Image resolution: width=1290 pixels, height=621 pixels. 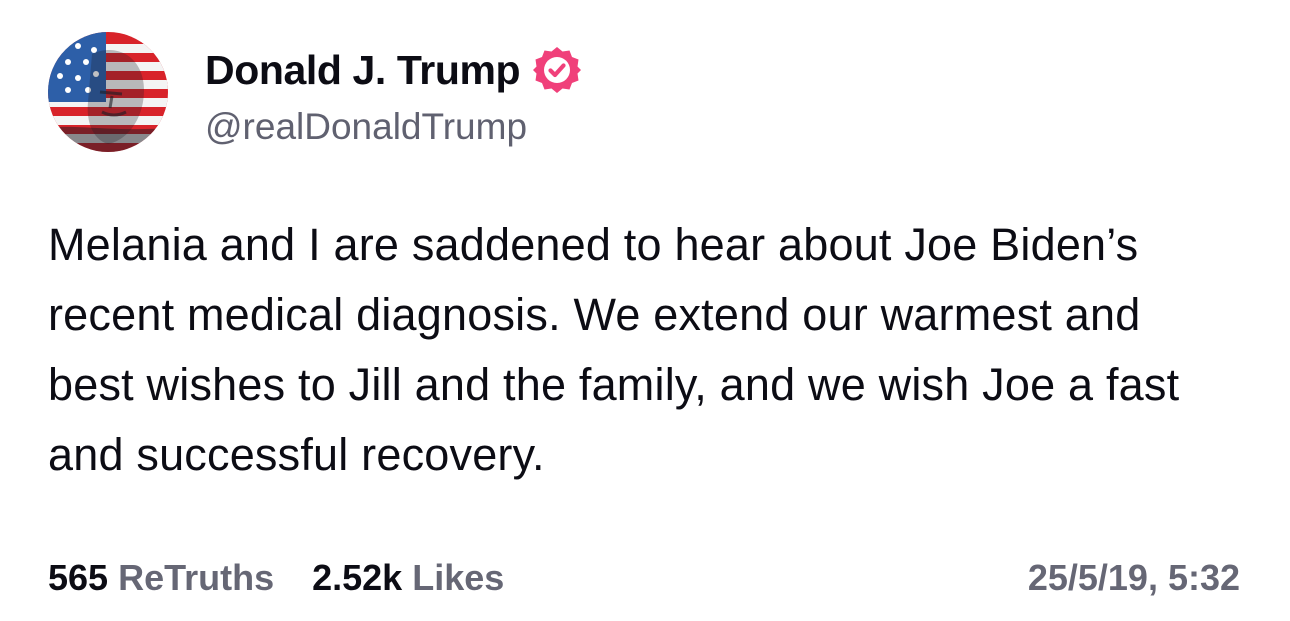 I want to click on display-name-row: Donald J. Trump, so click(x=393, y=70).